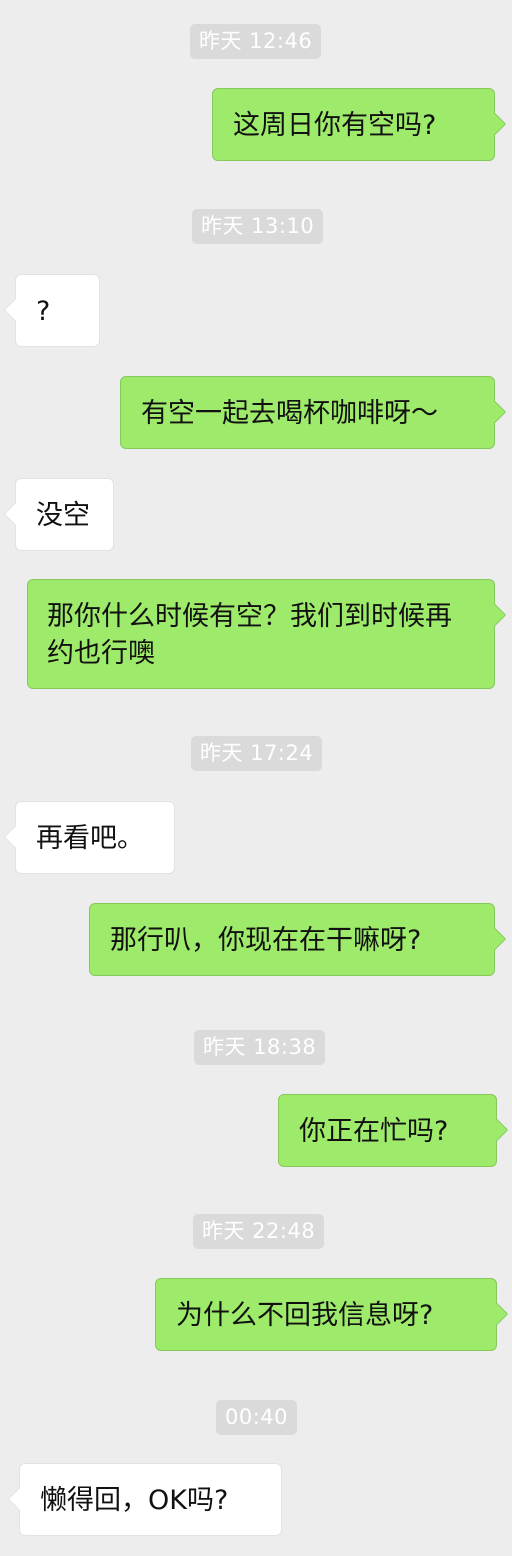 Image resolution: width=512 pixels, height=1556 pixels. I want to click on message-bubble-sent: 那行叭，你现在在干嘛呀?, so click(292, 939).